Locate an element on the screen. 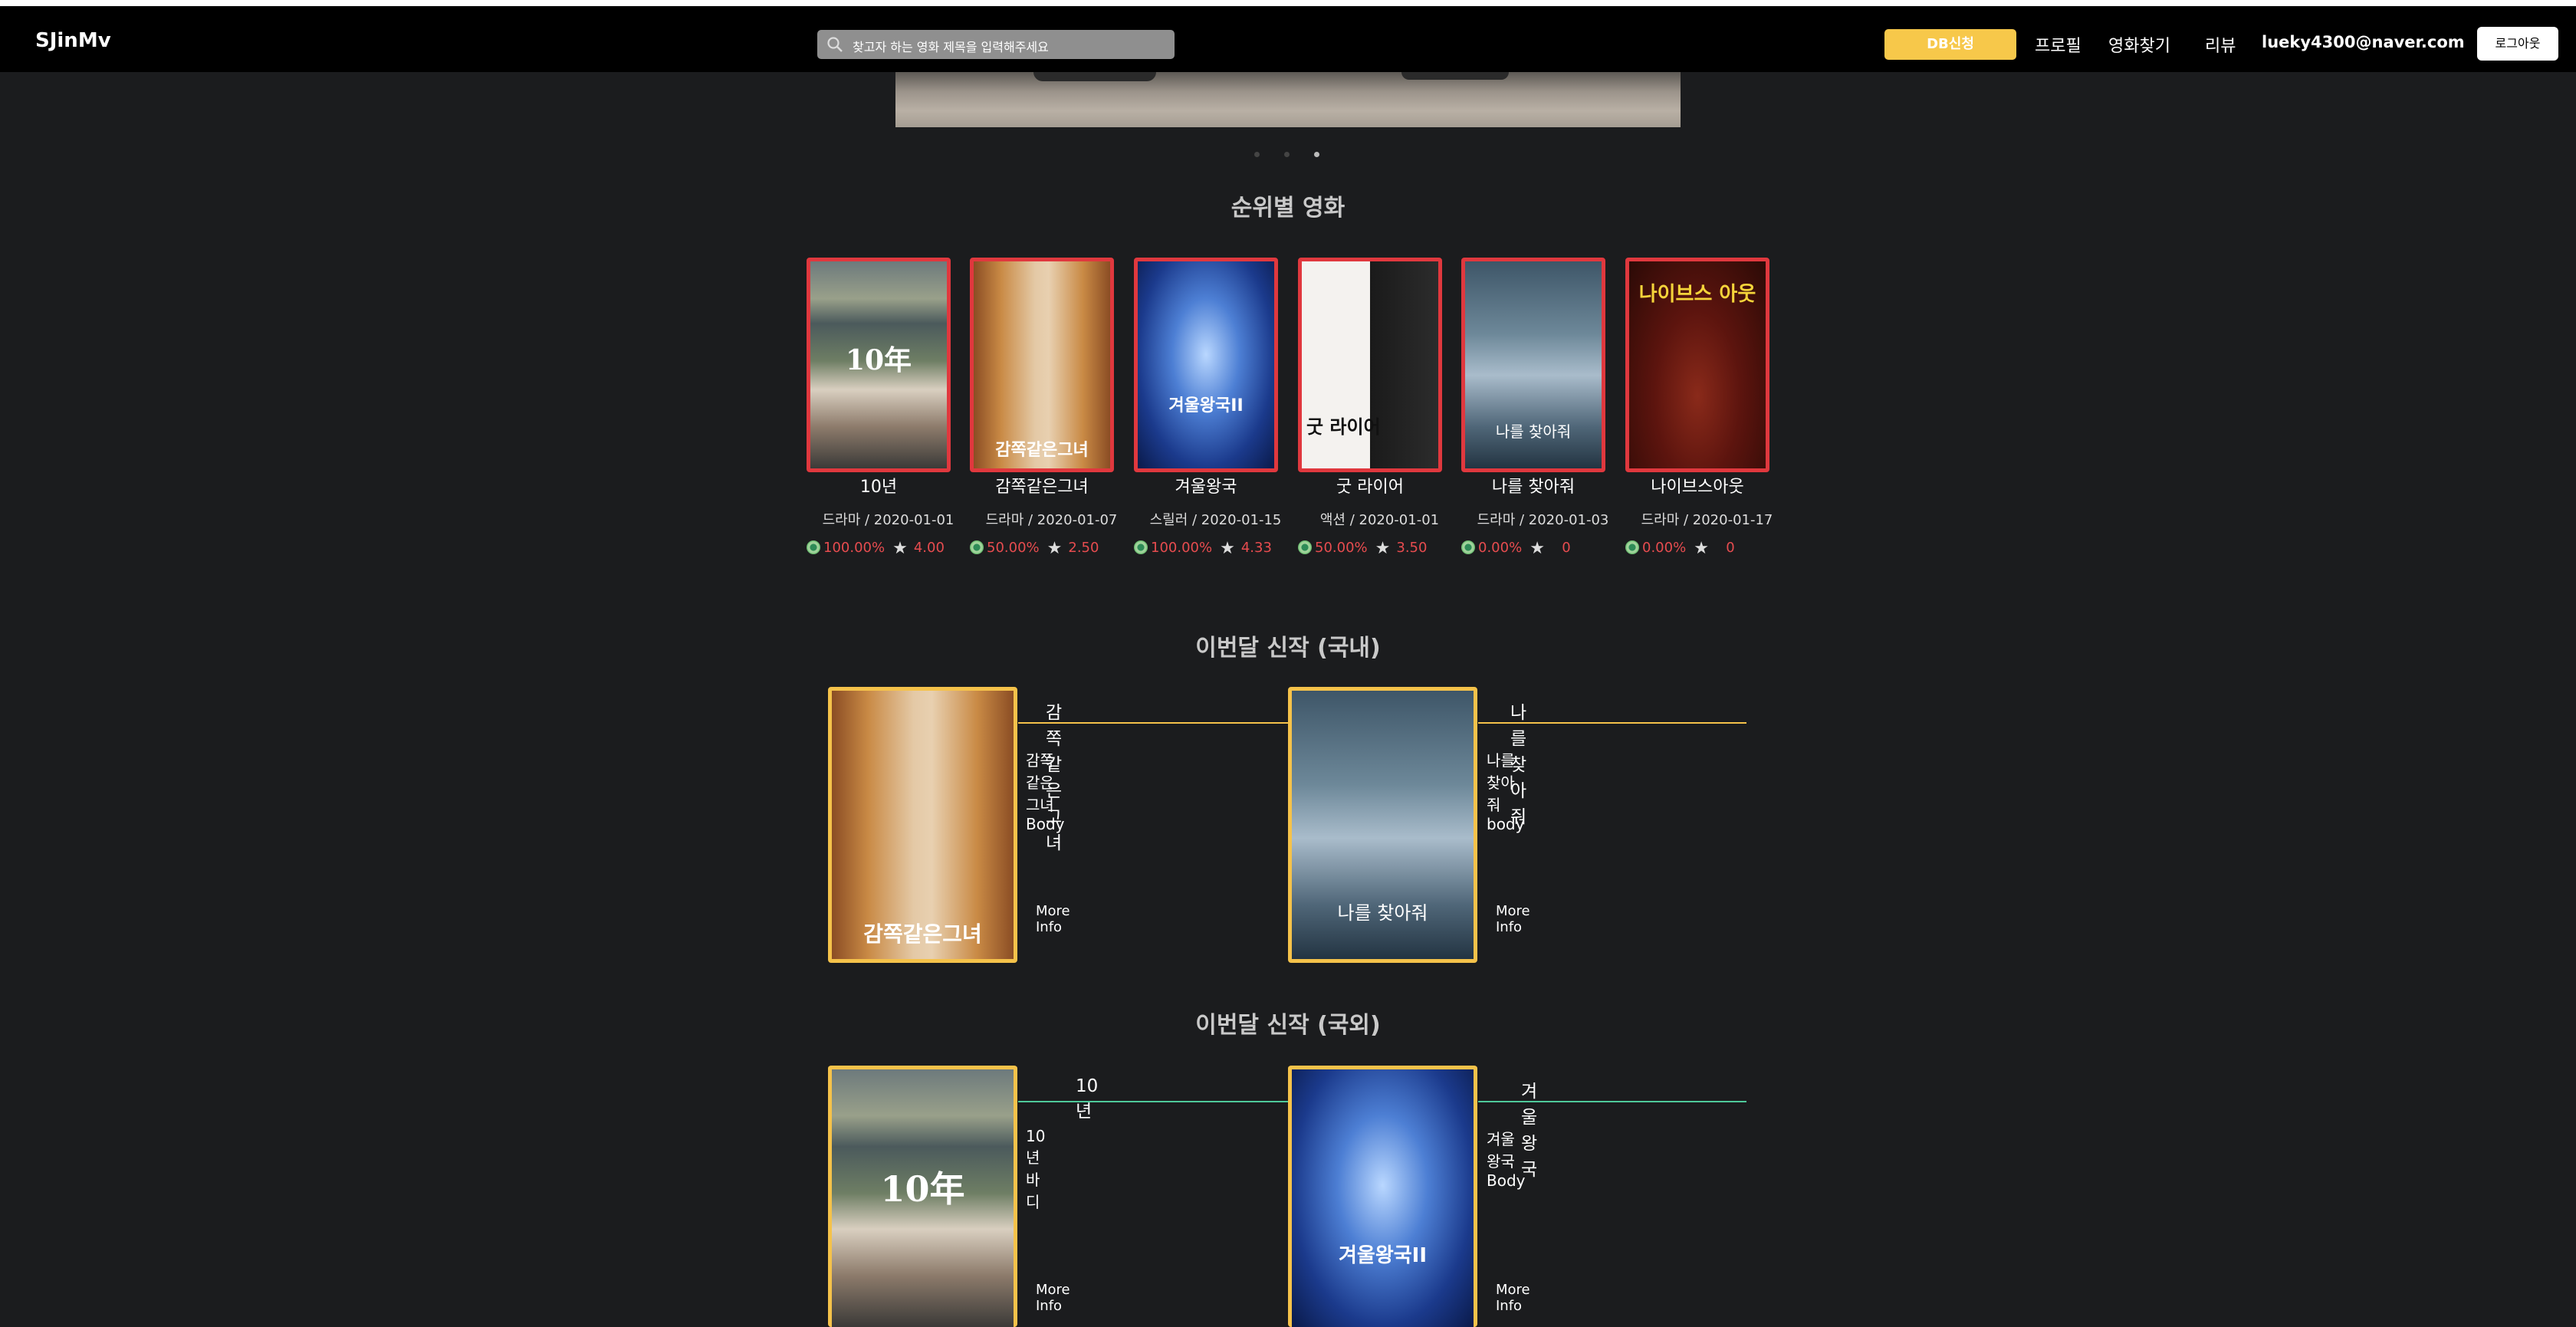  movie-body: 감쪽같은그녀 Body is located at coordinates (1045, 792).